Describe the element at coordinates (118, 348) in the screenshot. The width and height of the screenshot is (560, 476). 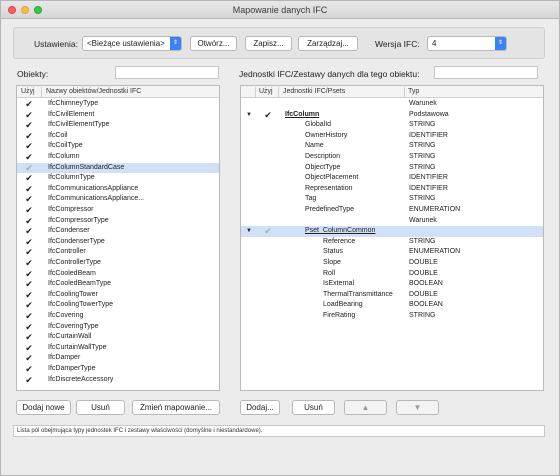
I see `object-row: ✔ IfcCurtainWallType` at that location.